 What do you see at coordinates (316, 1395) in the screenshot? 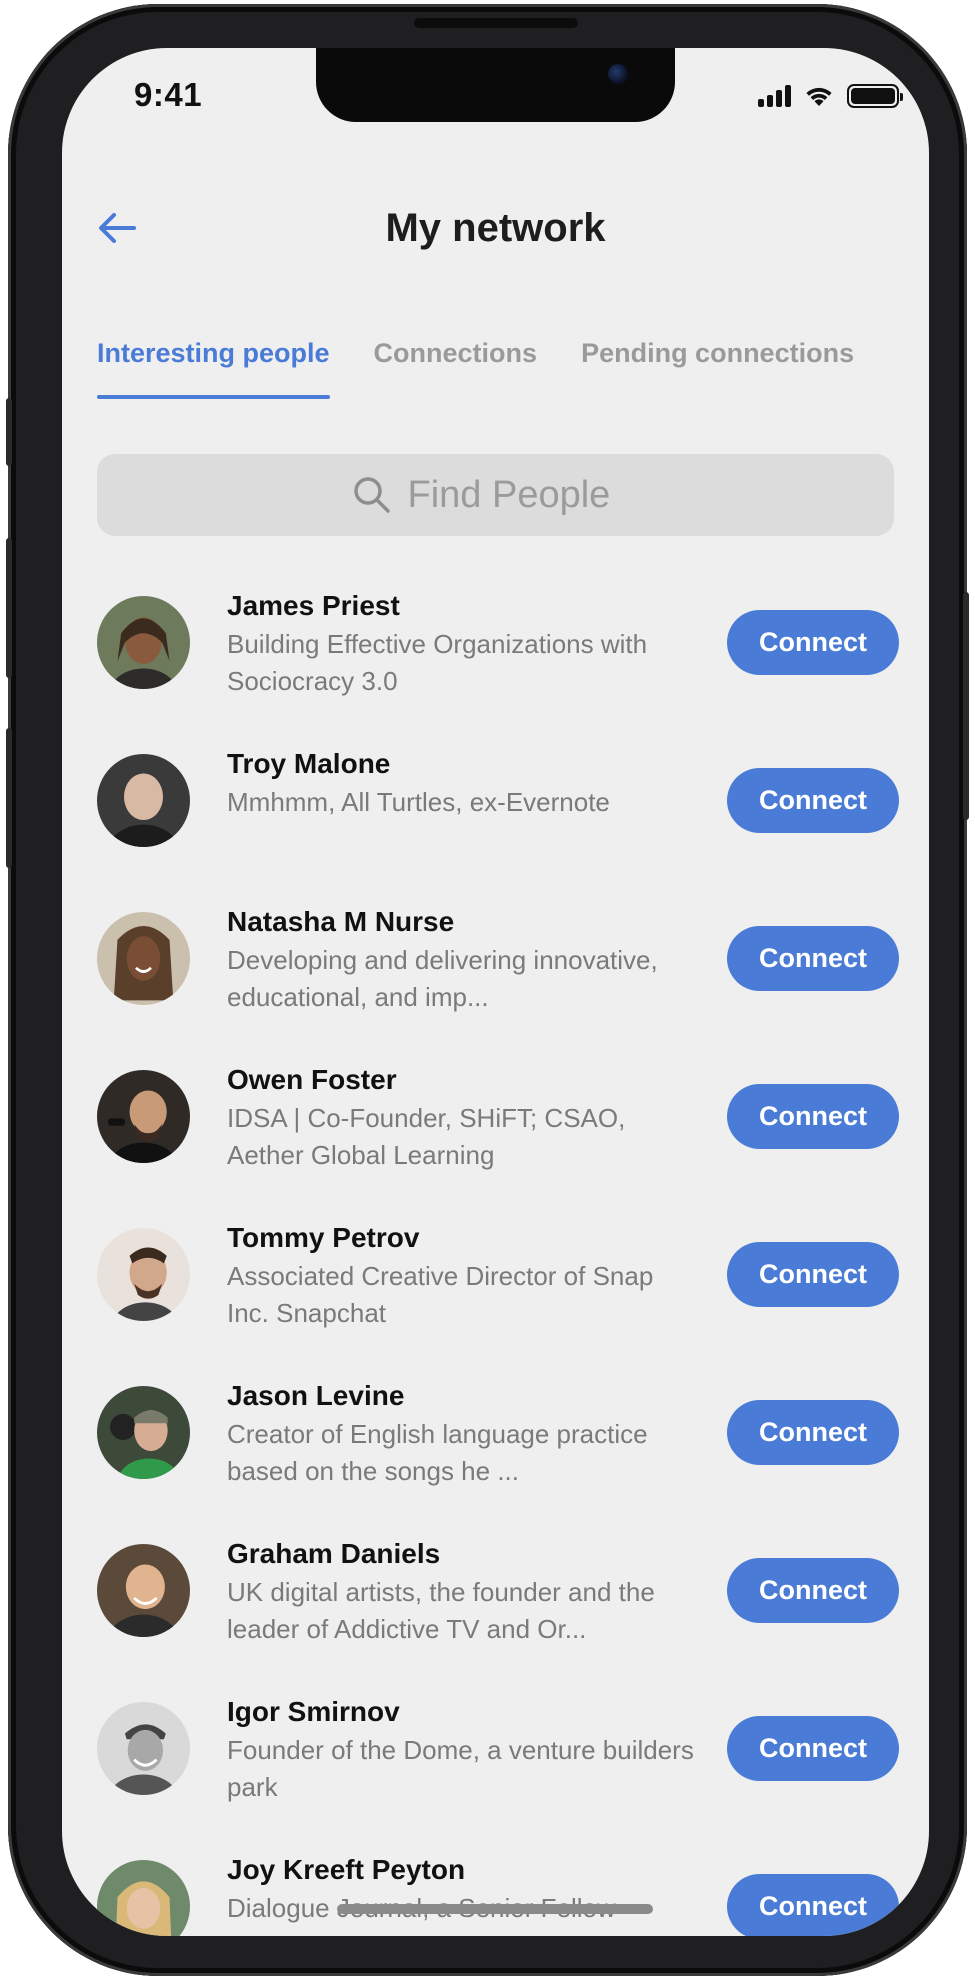
I see `person-name: Jason Levine` at bounding box center [316, 1395].